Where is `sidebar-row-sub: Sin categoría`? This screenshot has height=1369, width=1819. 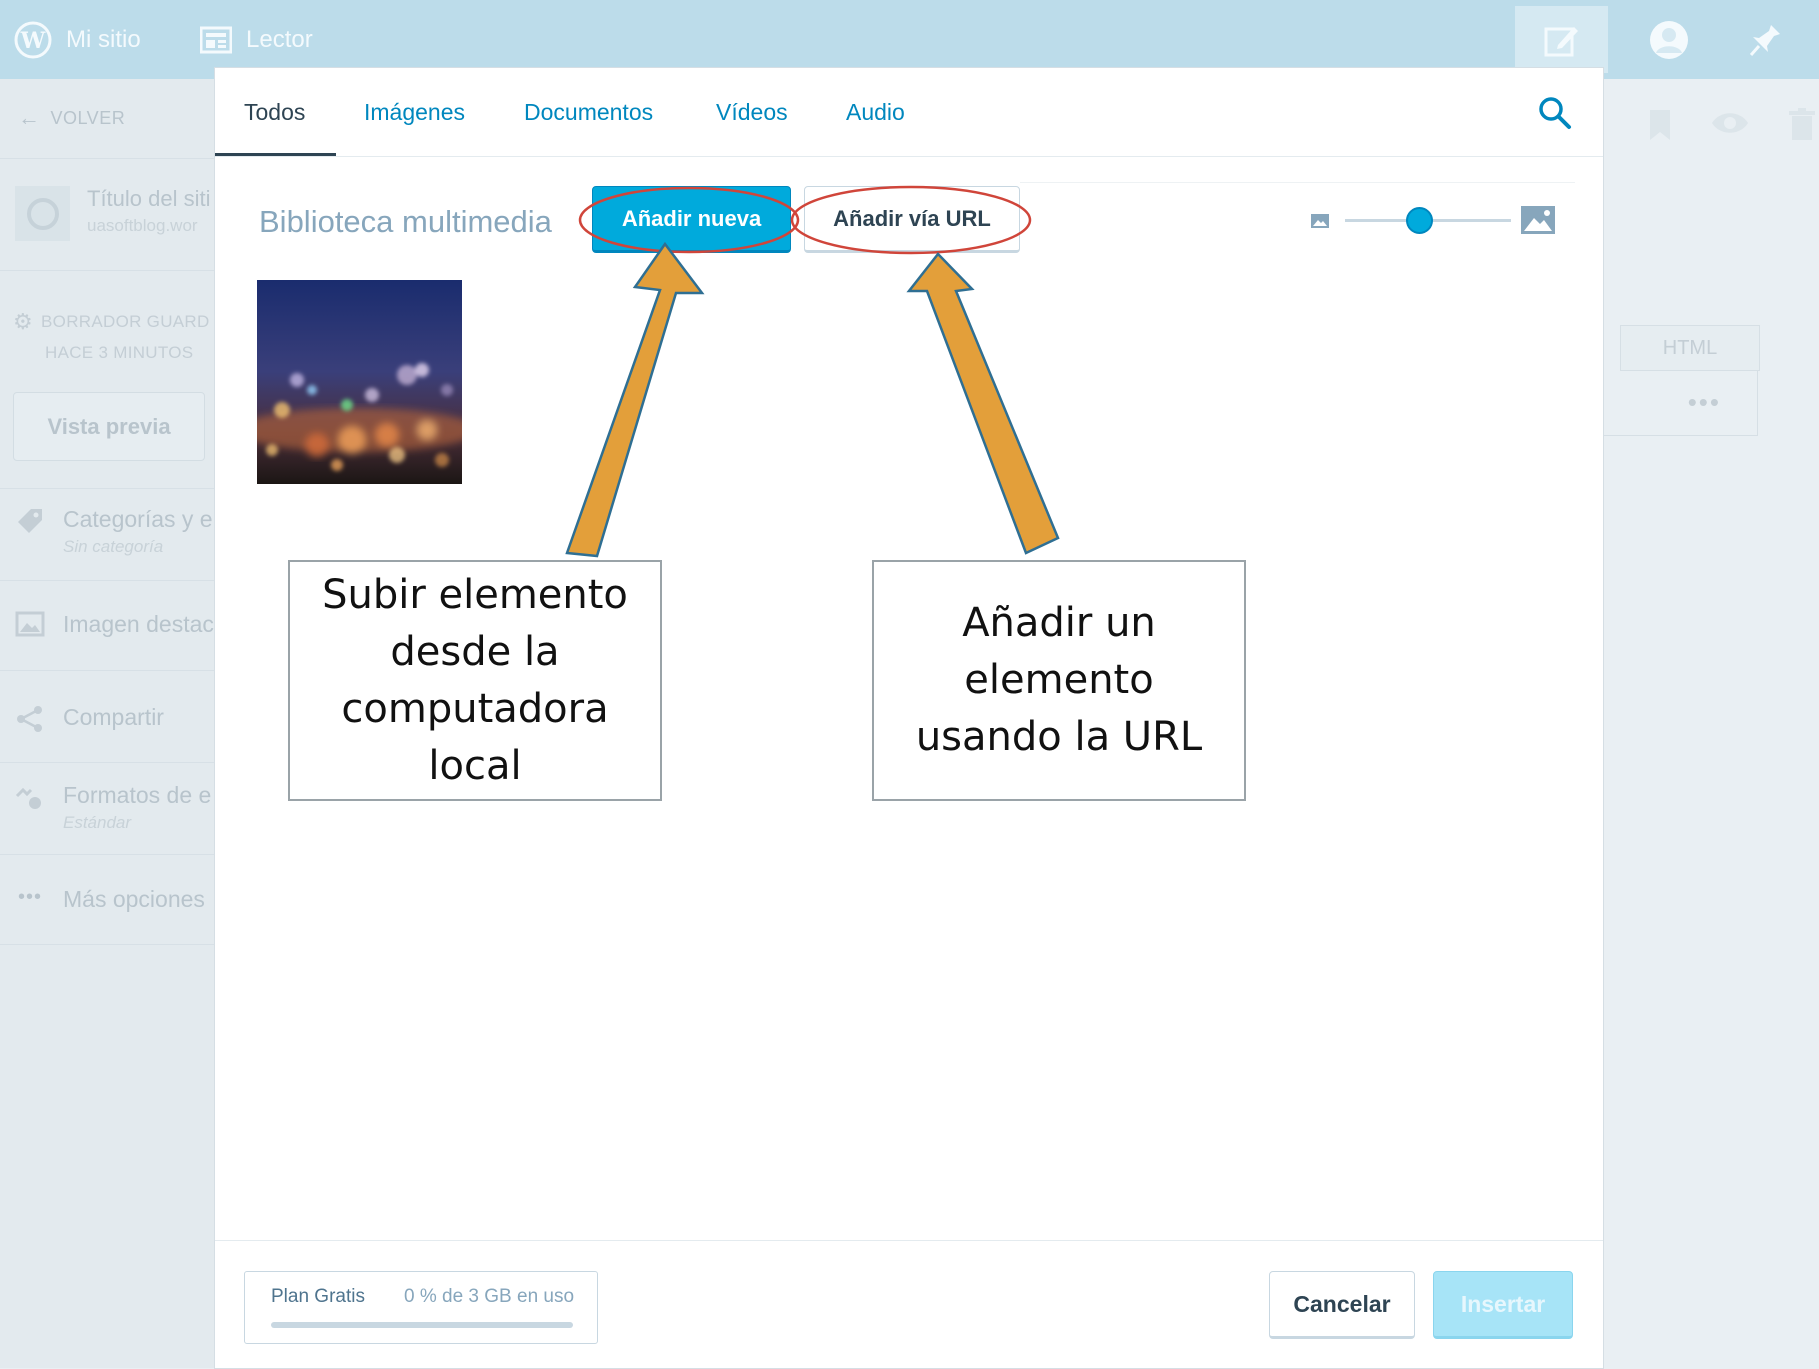 sidebar-row-sub: Sin categoría is located at coordinates (113, 546).